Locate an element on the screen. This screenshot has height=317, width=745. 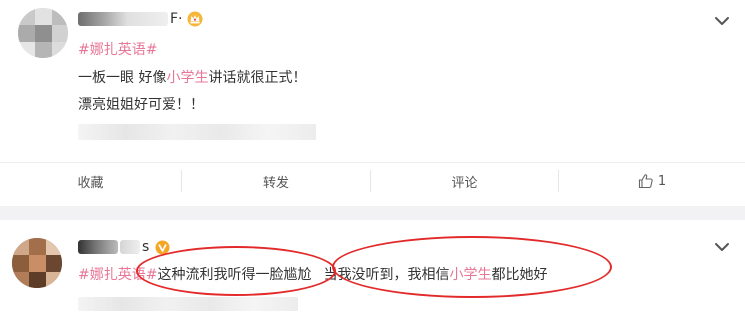
post-text-segment: 漂亮姐姐好可爱！！ is located at coordinates (141, 105).